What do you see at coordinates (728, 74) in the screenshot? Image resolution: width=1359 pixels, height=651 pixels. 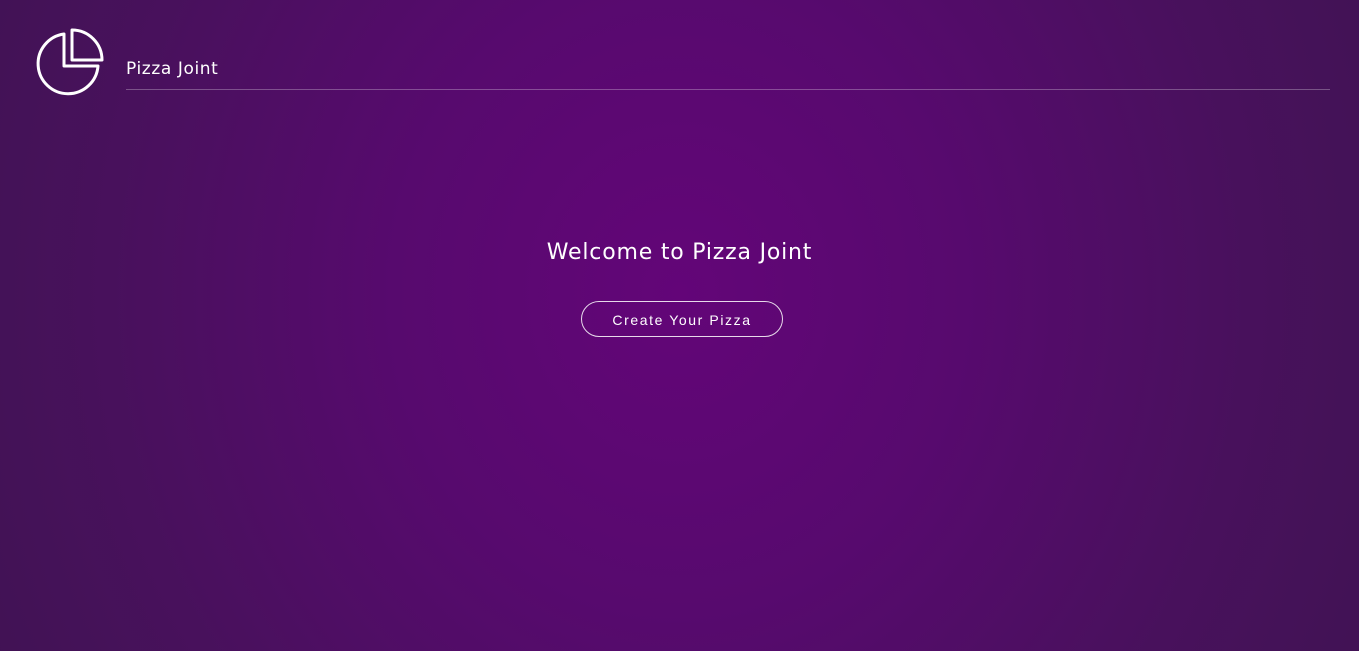 I see `title-bar: Pizza Joint` at bounding box center [728, 74].